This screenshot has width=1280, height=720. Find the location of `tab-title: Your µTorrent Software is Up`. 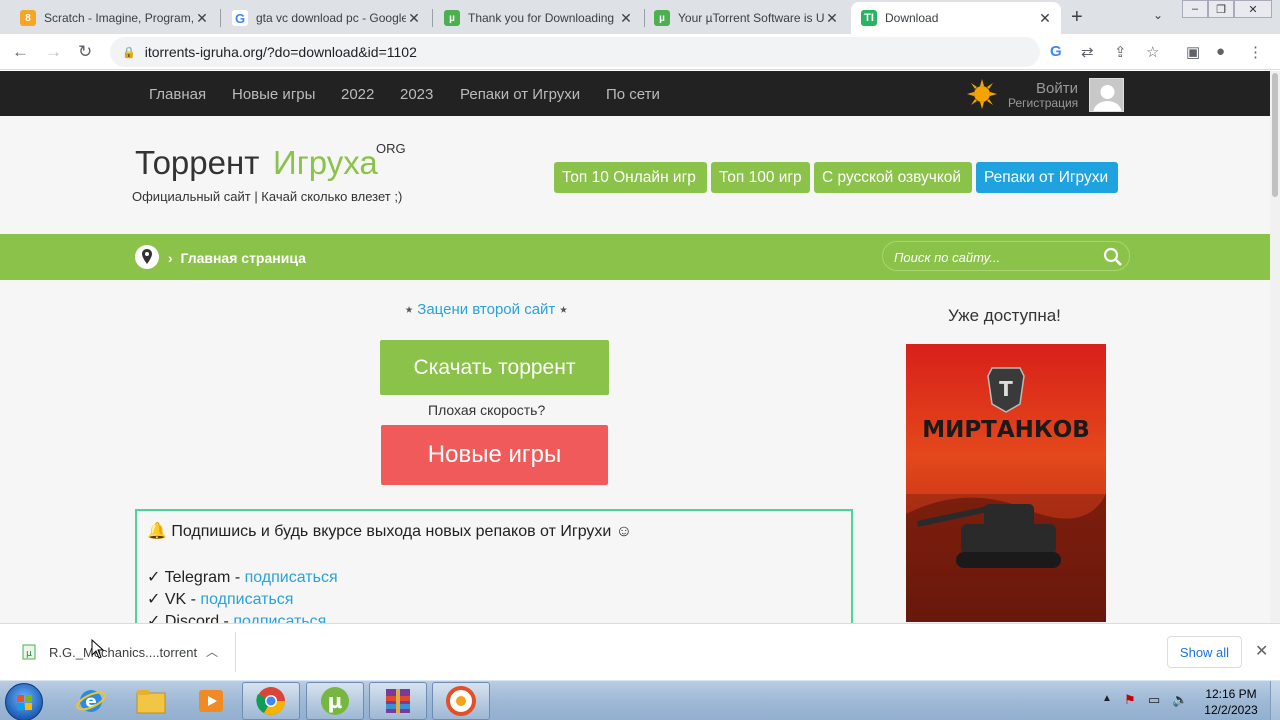

tab-title: Your µTorrent Software is Up is located at coordinates (751, 18).